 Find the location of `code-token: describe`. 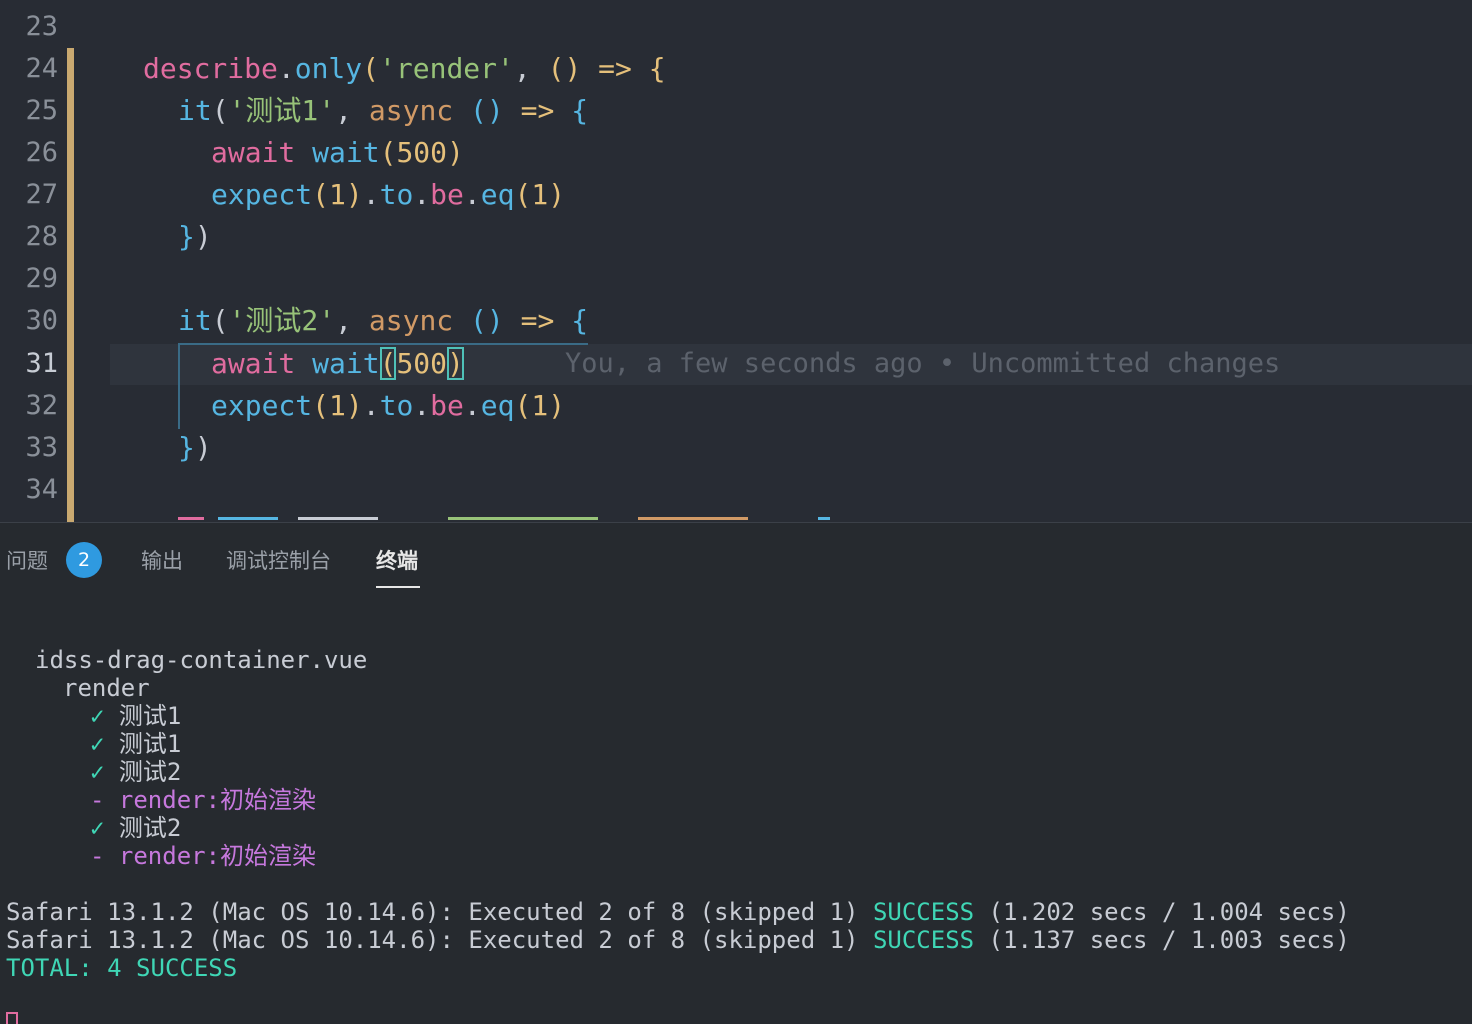

code-token: describe is located at coordinates (210, 68).